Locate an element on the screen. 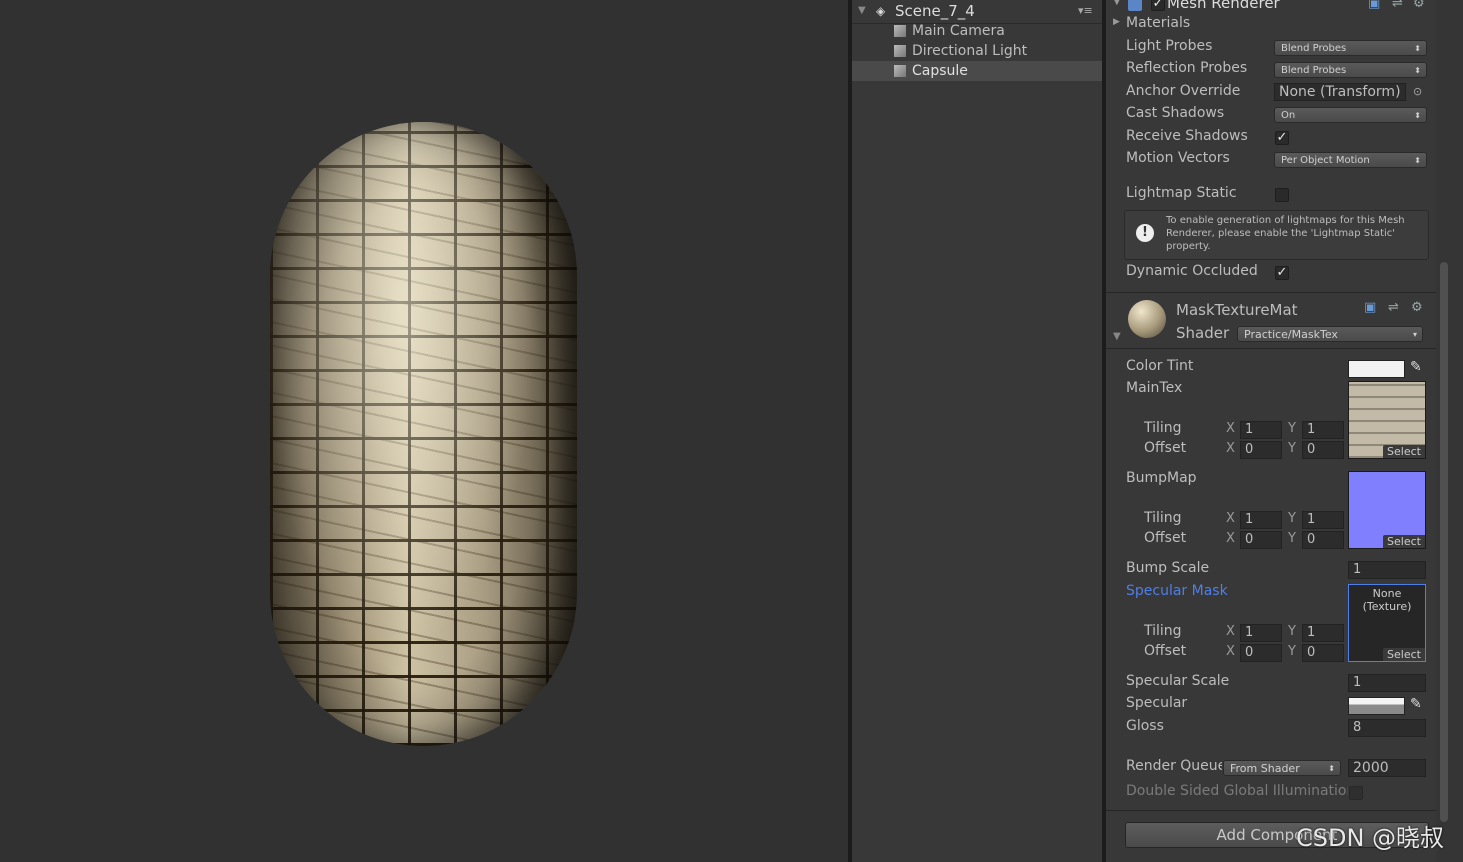 This screenshot has width=1463, height=862. motion-vectors-dropdown: Per Object Motion ⬍ is located at coordinates (1350, 160).